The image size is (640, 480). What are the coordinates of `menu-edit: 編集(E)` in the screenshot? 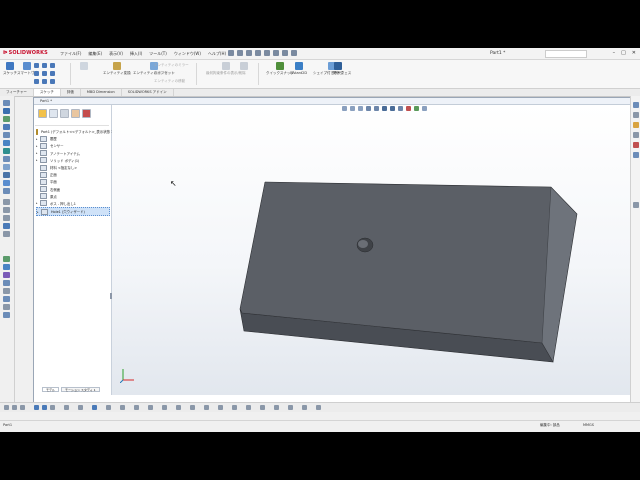 It's located at (95, 54).